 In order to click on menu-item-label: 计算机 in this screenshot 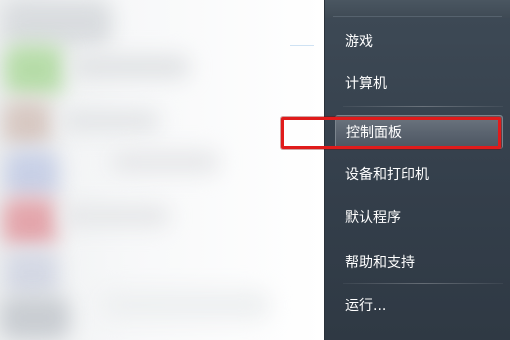, I will do `click(366, 84)`.